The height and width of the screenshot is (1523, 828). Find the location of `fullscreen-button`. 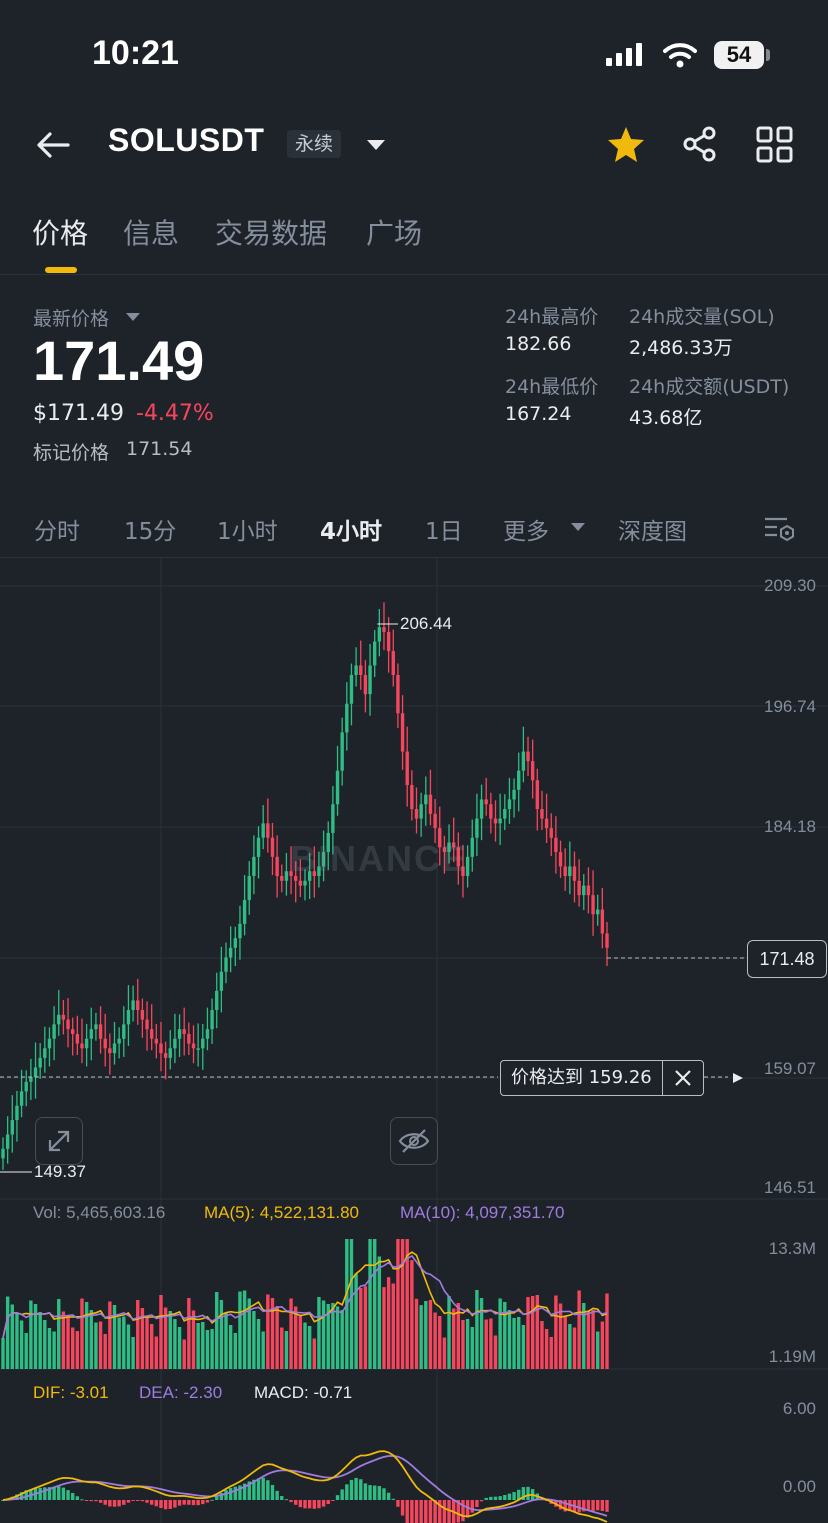

fullscreen-button is located at coordinates (59, 1141).